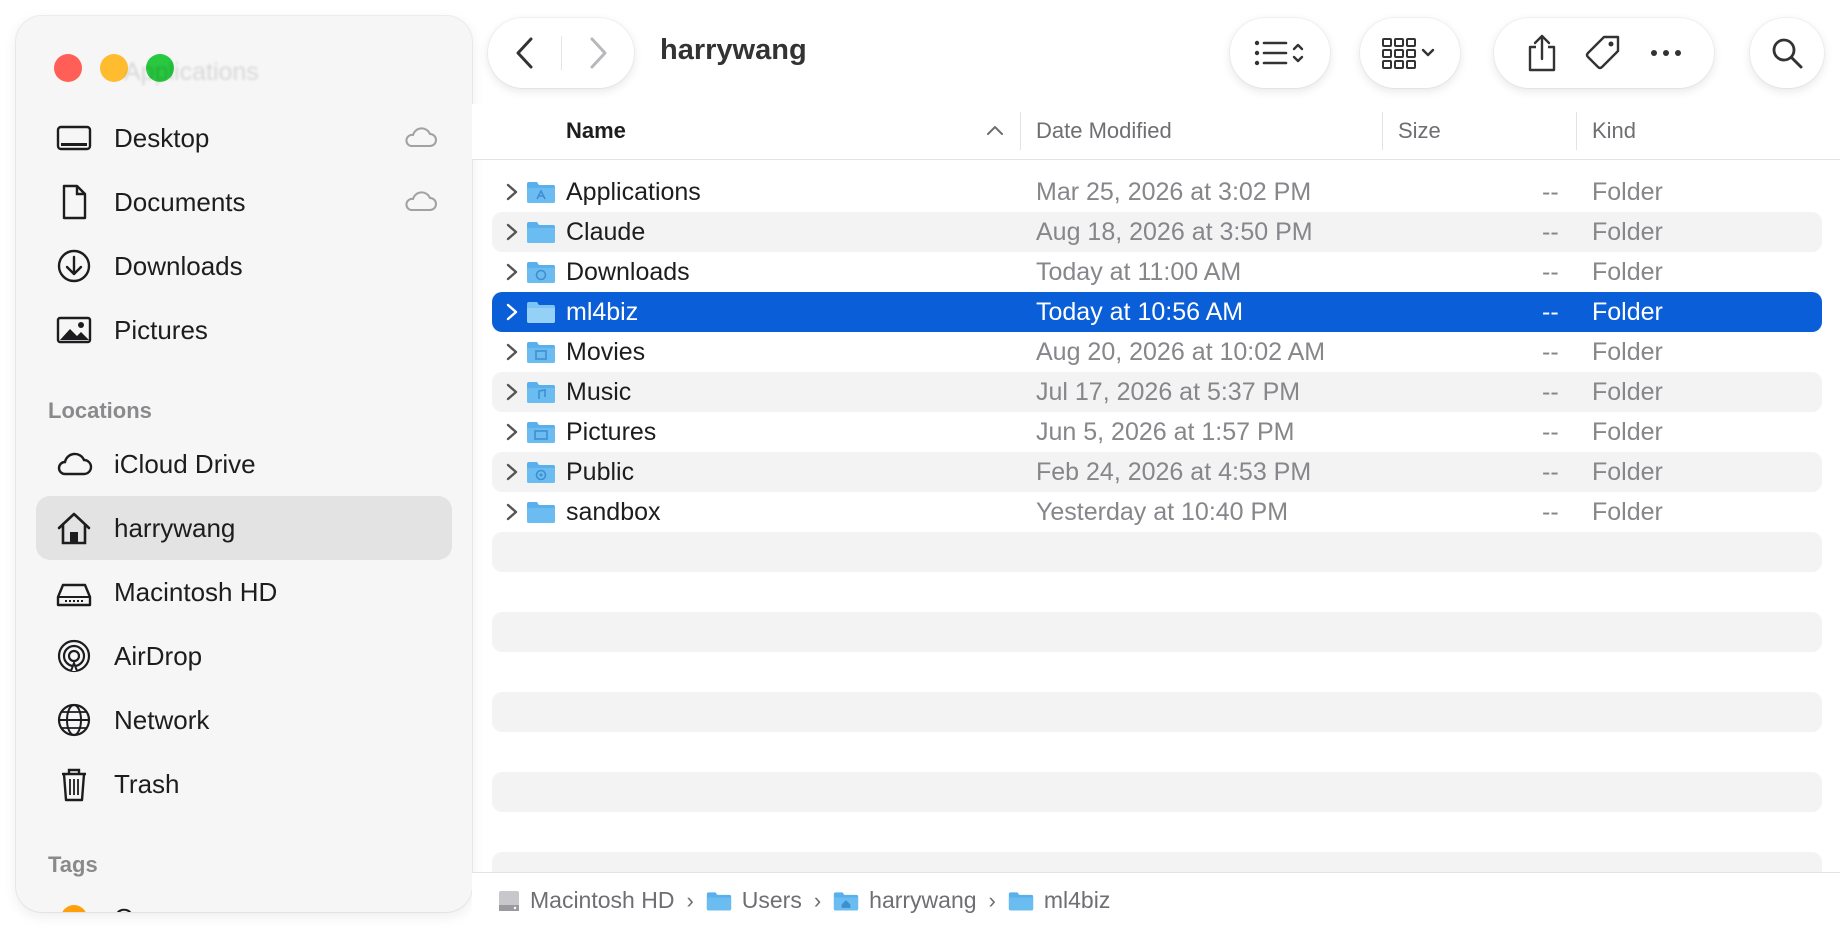  I want to click on tag-button, so click(1604, 53).